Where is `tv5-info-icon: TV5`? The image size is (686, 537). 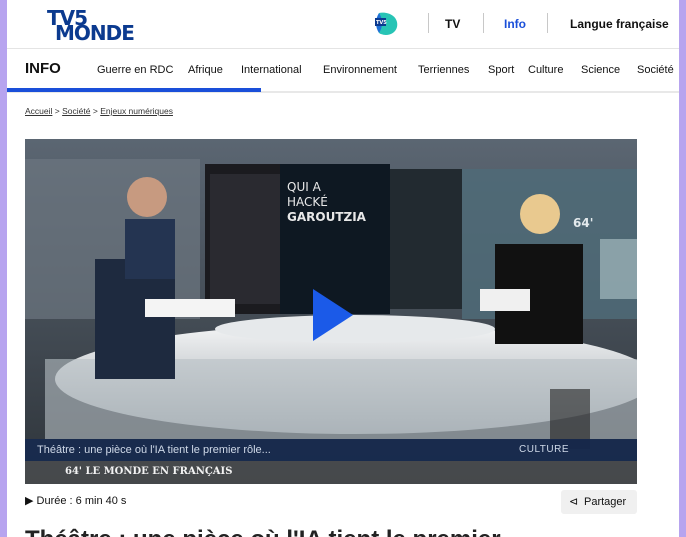
tv5-info-icon: TV5 is located at coordinates (387, 24).